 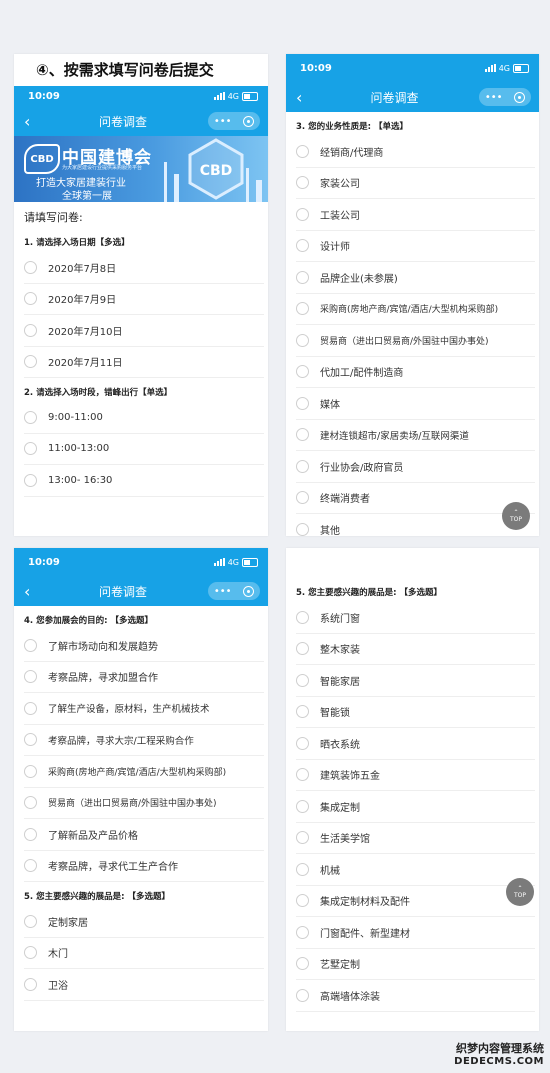 What do you see at coordinates (144, 331) in the screenshot?
I see `option-row: 2020年7月10日` at bounding box center [144, 331].